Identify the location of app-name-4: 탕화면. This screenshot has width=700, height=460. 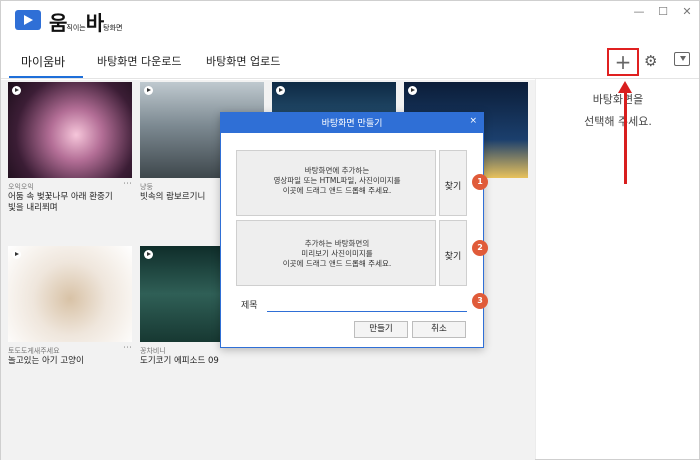
(113, 28).